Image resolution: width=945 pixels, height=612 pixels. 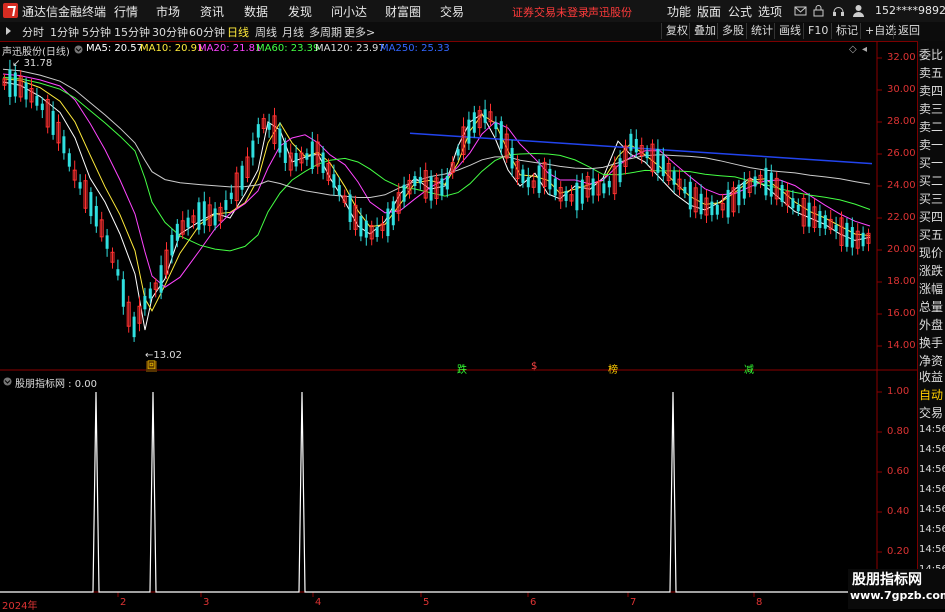 What do you see at coordinates (168, 11) in the screenshot?
I see `menu-shichang: 市场` at bounding box center [168, 11].